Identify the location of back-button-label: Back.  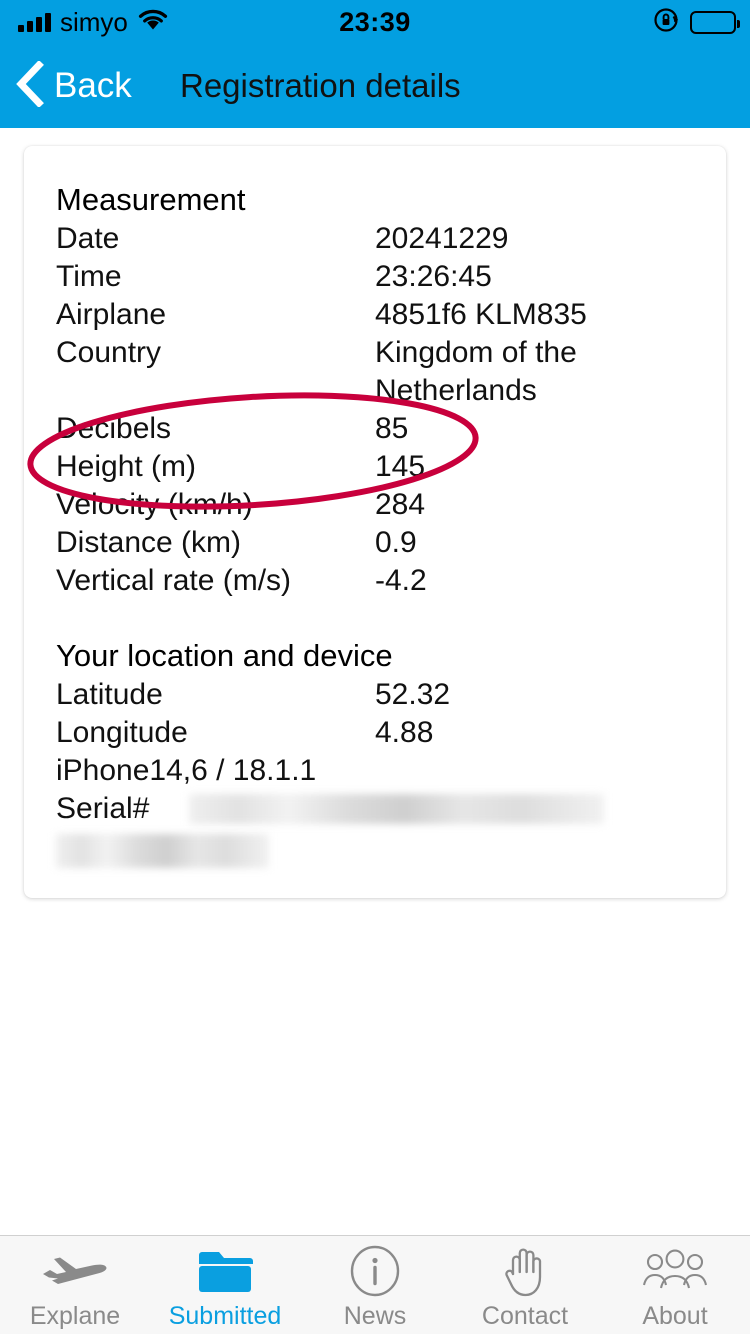
(93, 85).